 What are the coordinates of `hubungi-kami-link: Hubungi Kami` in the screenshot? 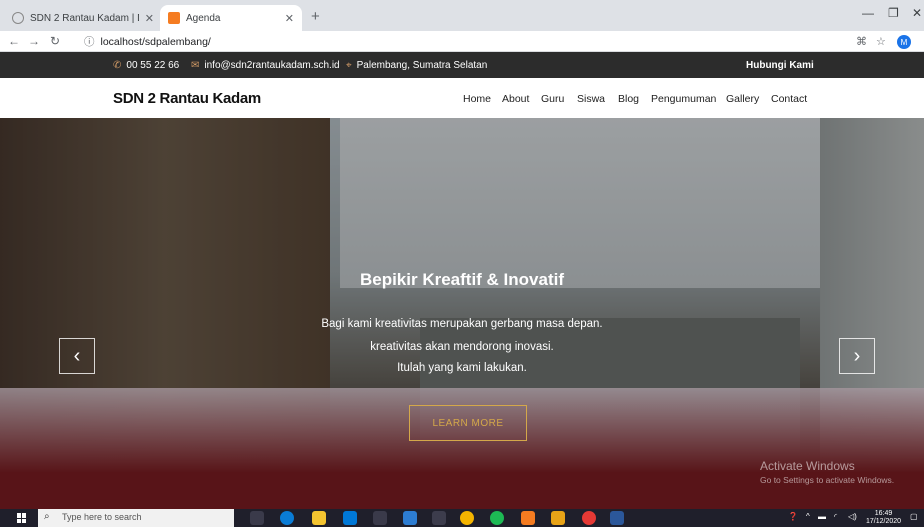 It's located at (780, 65).